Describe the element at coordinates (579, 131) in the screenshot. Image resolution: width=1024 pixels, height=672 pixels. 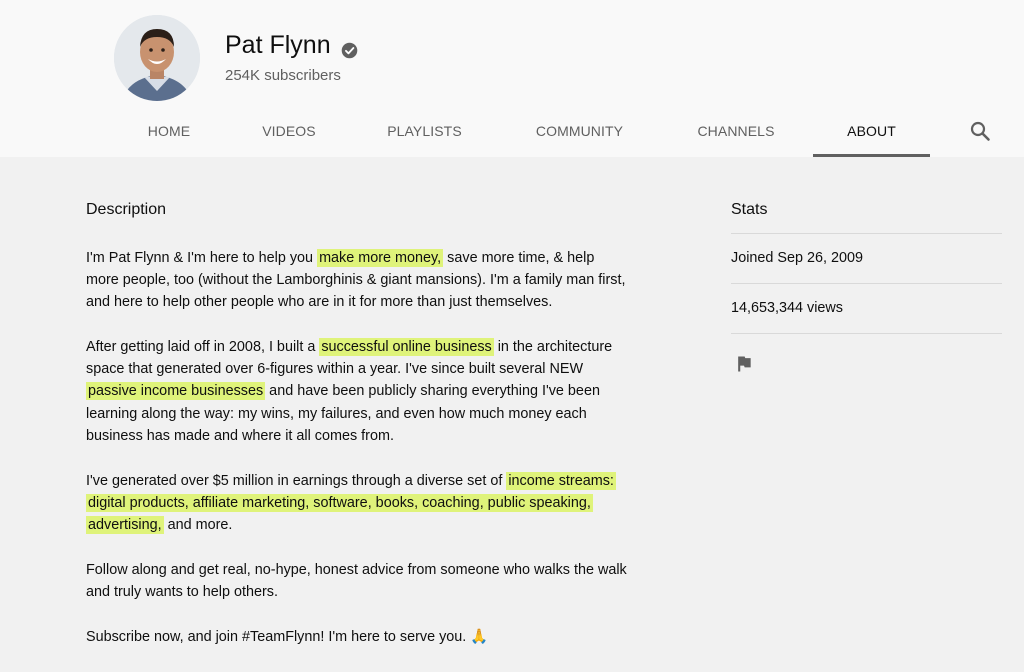
I see `tab-community: COMMUNITY` at that location.